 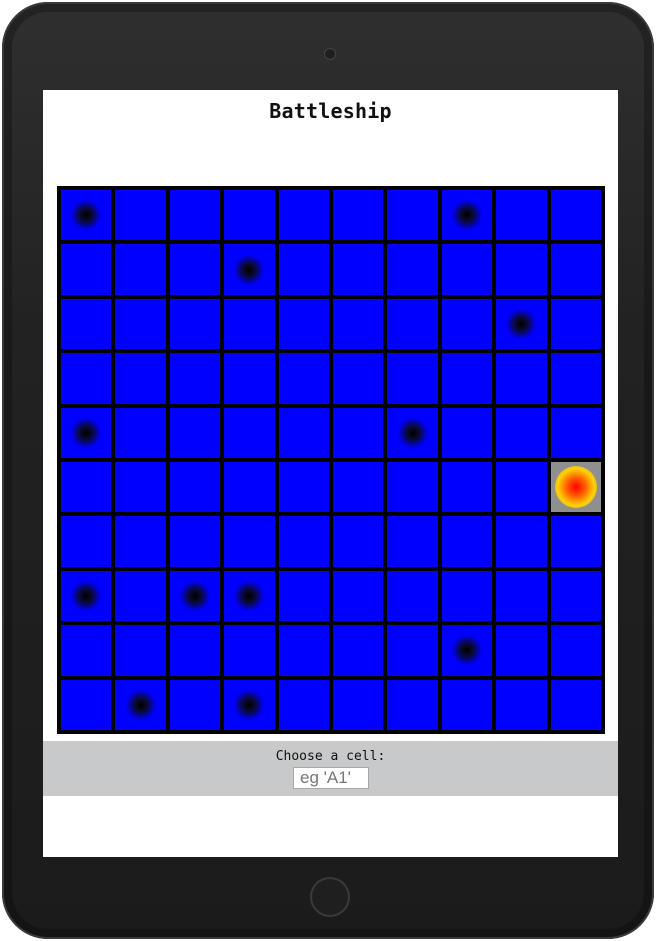 What do you see at coordinates (575, 487) in the screenshot?
I see `board-cell-hit` at bounding box center [575, 487].